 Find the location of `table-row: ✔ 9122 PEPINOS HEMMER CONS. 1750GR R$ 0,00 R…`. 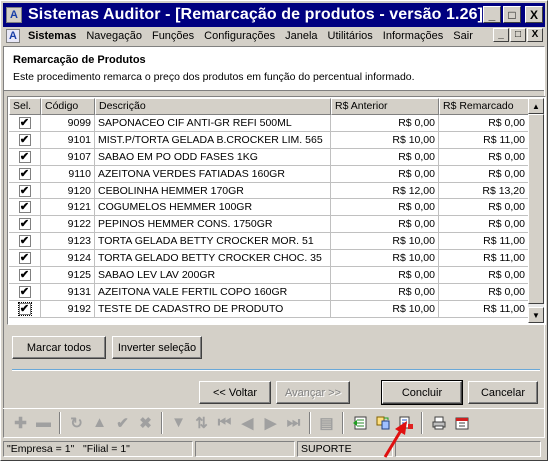

table-row: ✔ 9122 PEPINOS HEMMER CONS. 1750GR R$ 0,00 R… is located at coordinates (269, 225).